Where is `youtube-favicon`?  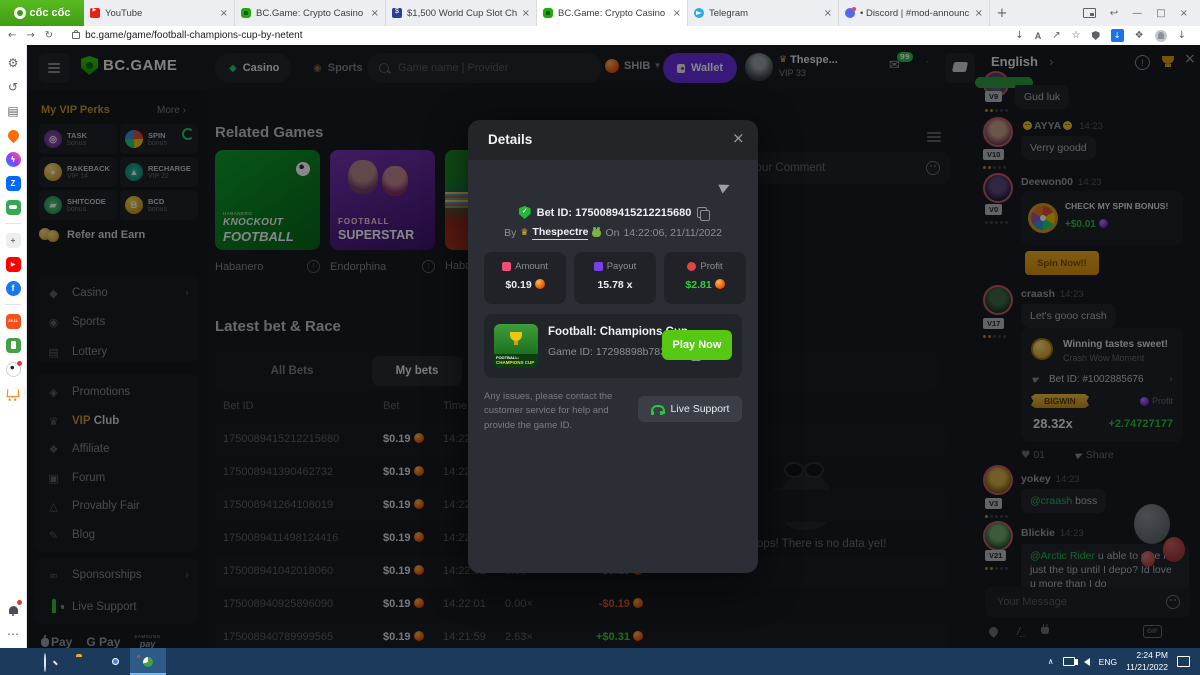 youtube-favicon is located at coordinates (95, 12).